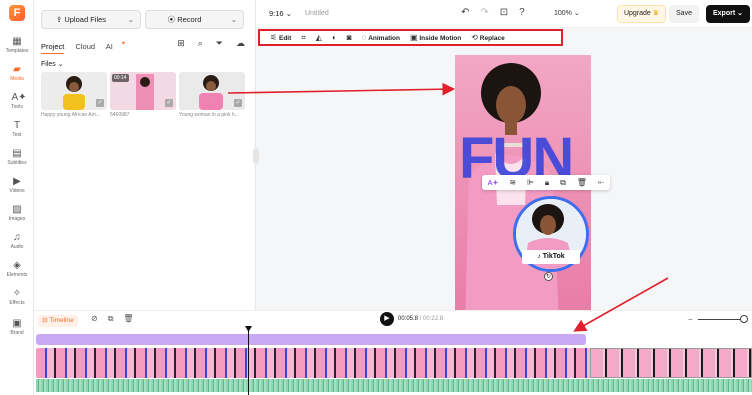 The image size is (752, 395). Describe the element at coordinates (17, 73) in the screenshot. I see `sidebar-item-media: ▰ Media` at that location.